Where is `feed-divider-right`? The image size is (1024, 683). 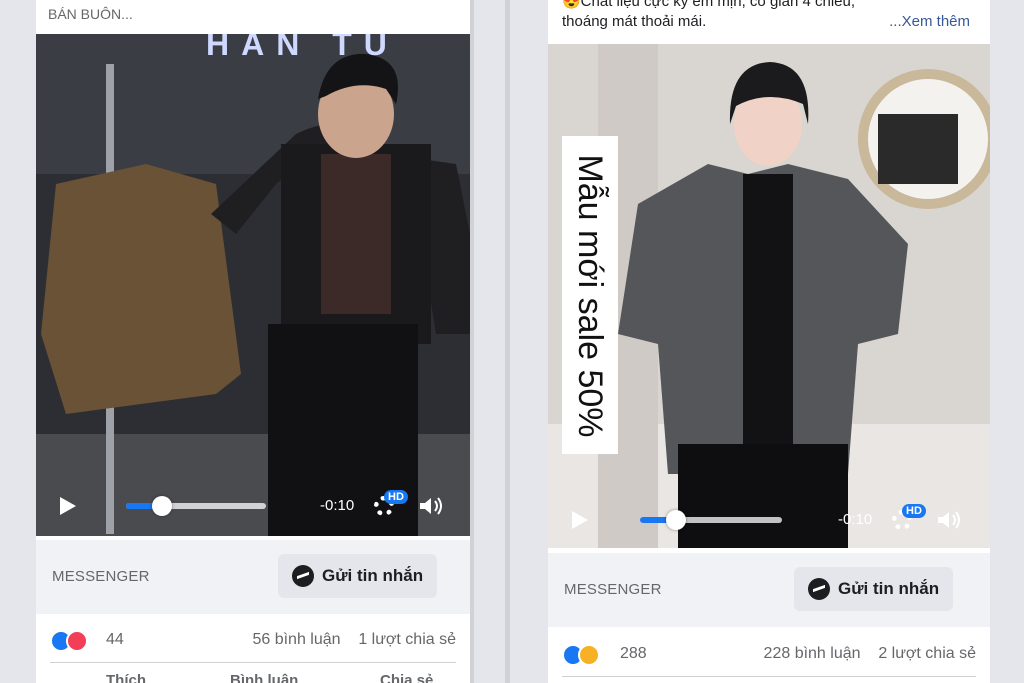
feed-divider-right is located at coordinates (507, 341).